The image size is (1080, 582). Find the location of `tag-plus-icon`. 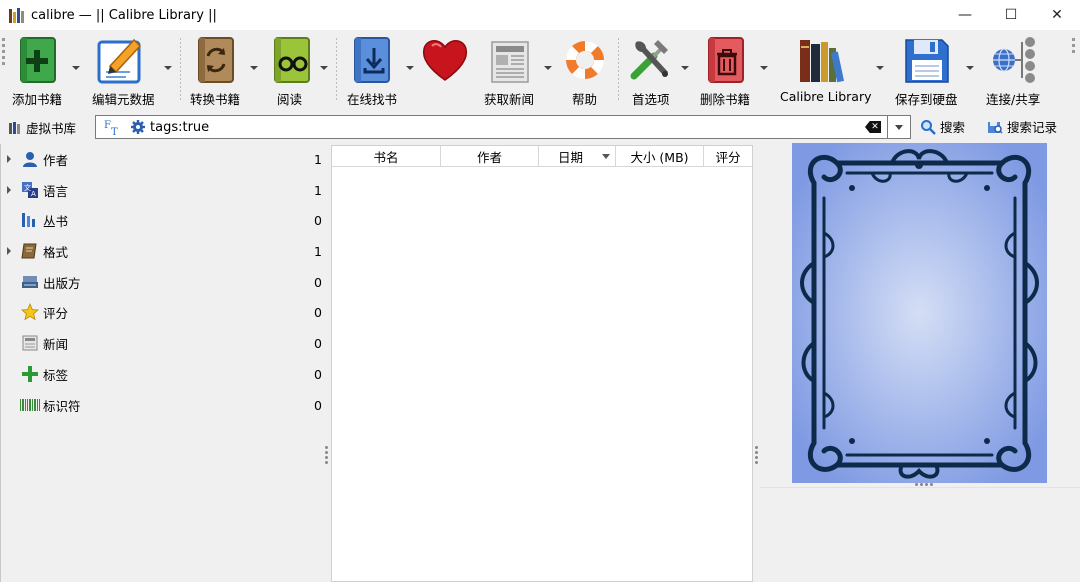

tag-plus-icon is located at coordinates (30, 374).